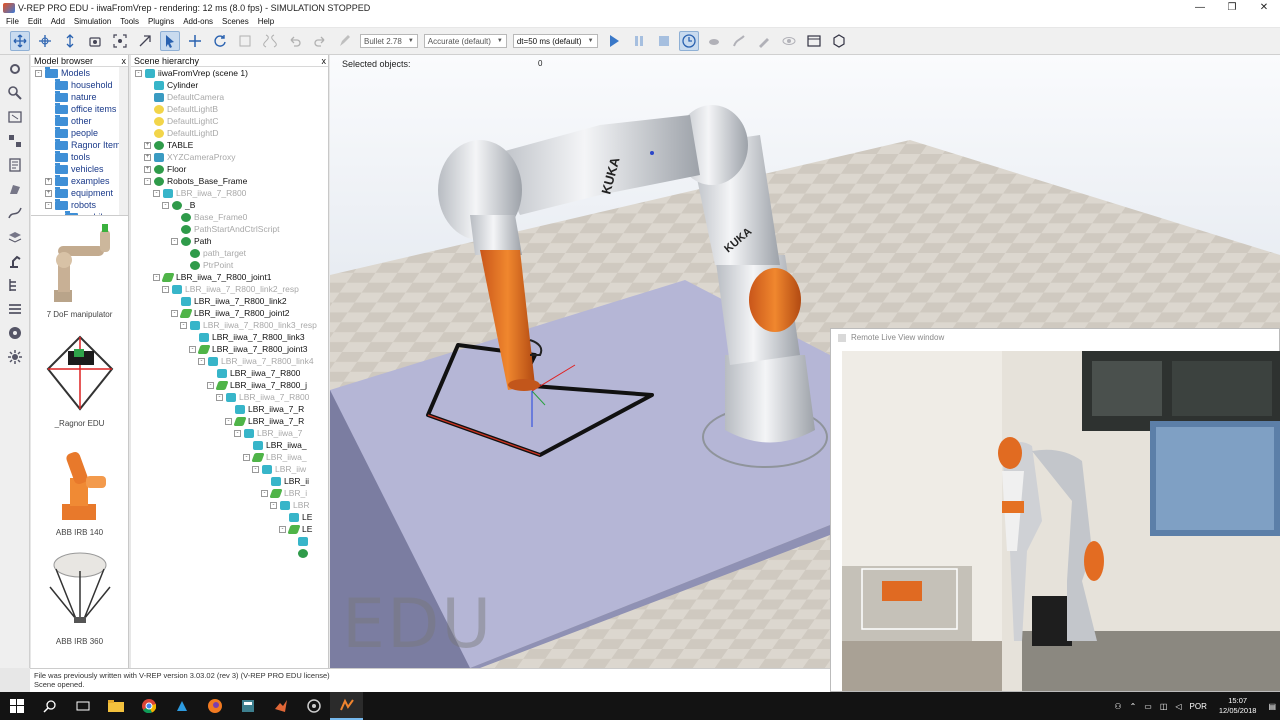  Describe the element at coordinates (229, 121) in the screenshot. I see `scene-tree-item: DefaultLightC` at that location.